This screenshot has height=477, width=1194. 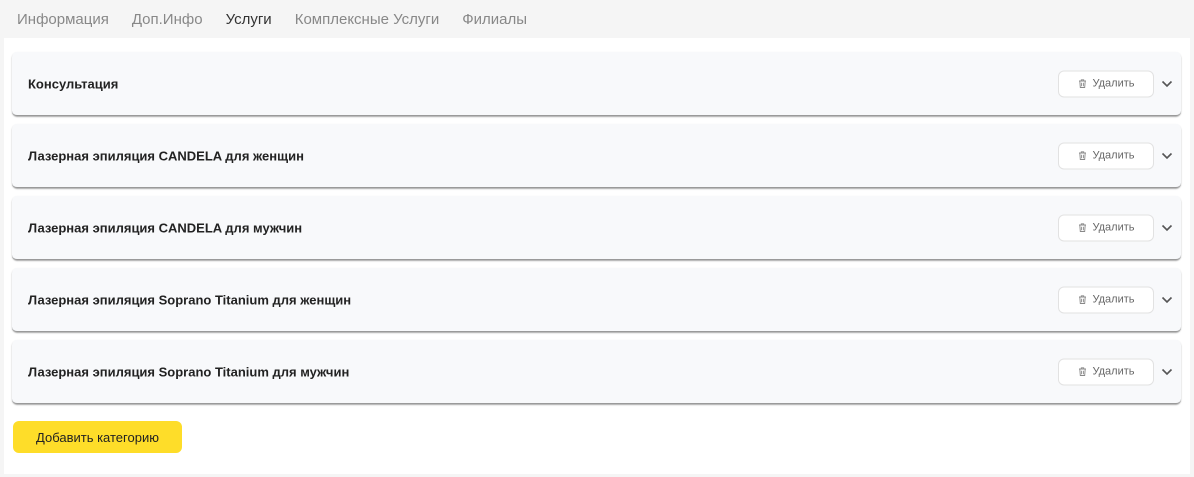 What do you see at coordinates (249, 19) in the screenshot?
I see `tab-services: Услуги` at bounding box center [249, 19].